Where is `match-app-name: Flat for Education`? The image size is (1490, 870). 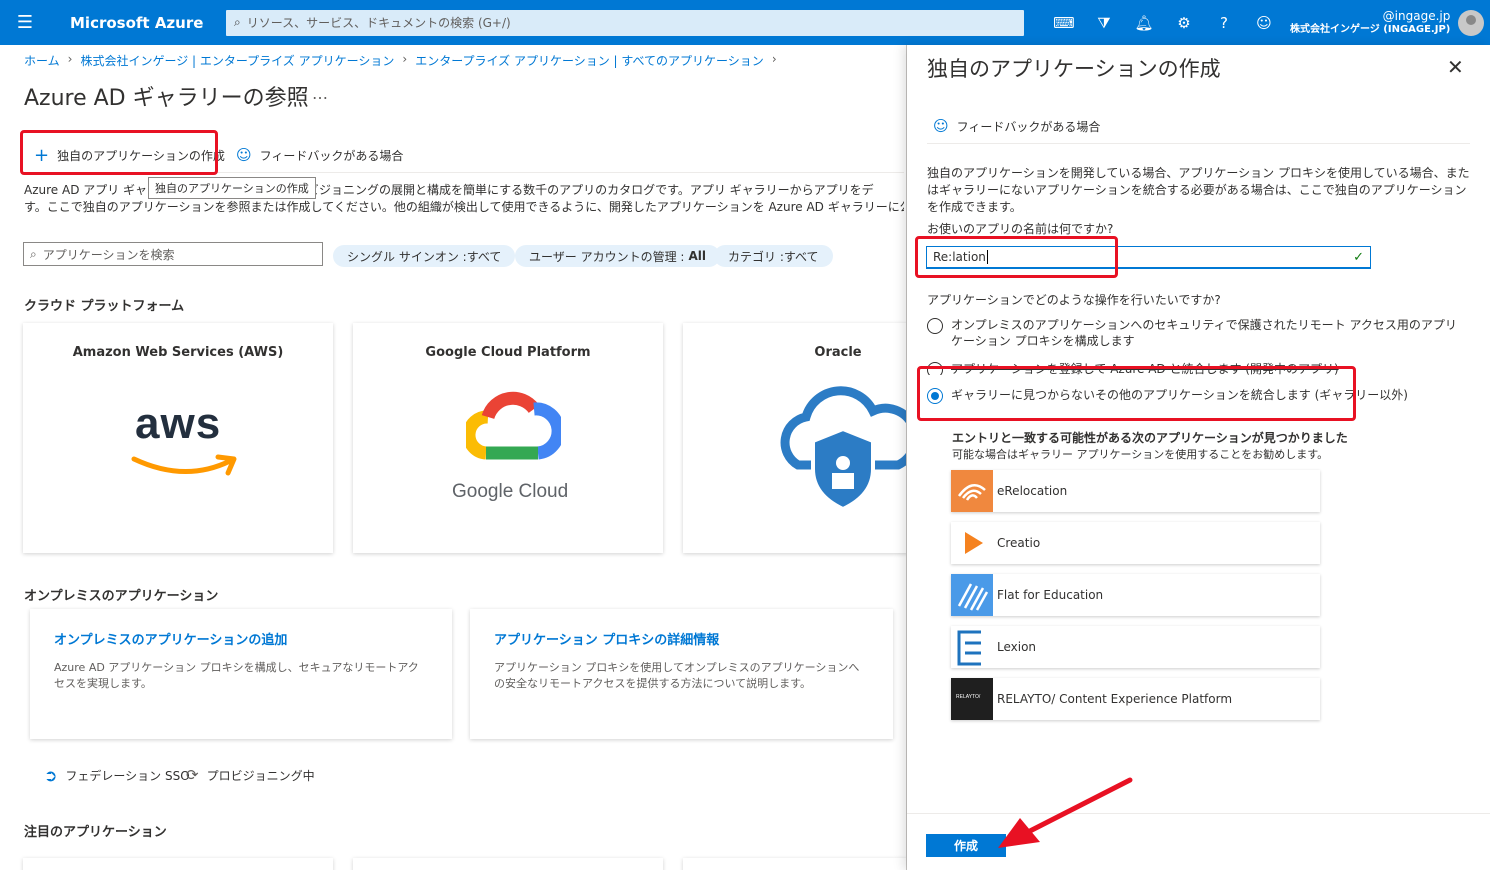
match-app-name: Flat for Education is located at coordinates (1050, 595).